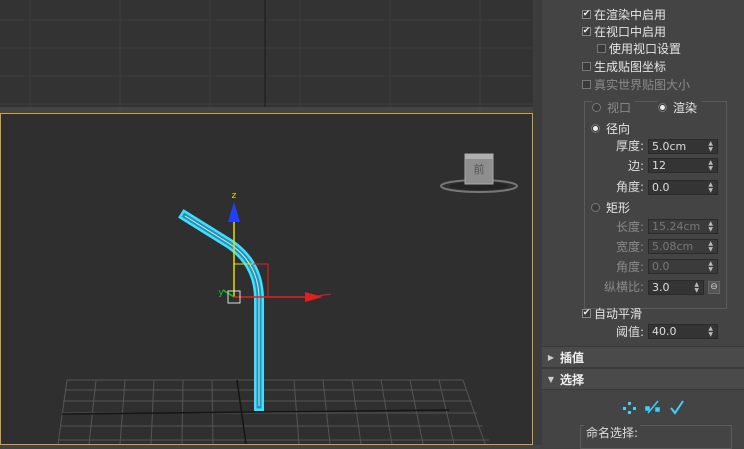  Describe the element at coordinates (586, 14) in the screenshot. I see `enable-in-render-checkbox: ✔` at that location.